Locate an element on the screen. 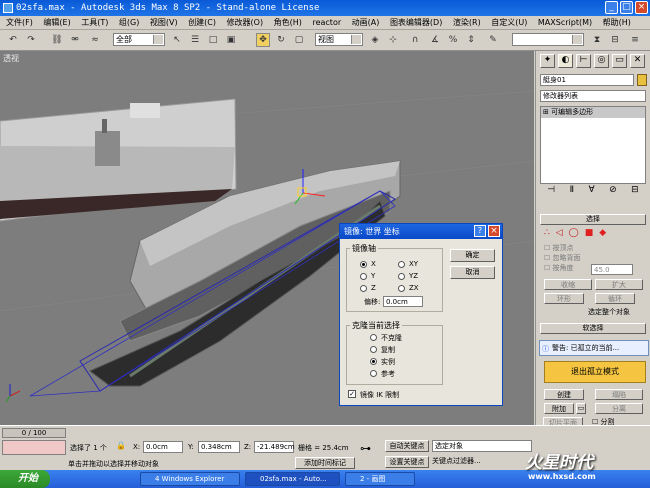 This screenshot has width=650, height=488. by-vertex-checkbox: ☐ 按顶点 is located at coordinates (562, 248).